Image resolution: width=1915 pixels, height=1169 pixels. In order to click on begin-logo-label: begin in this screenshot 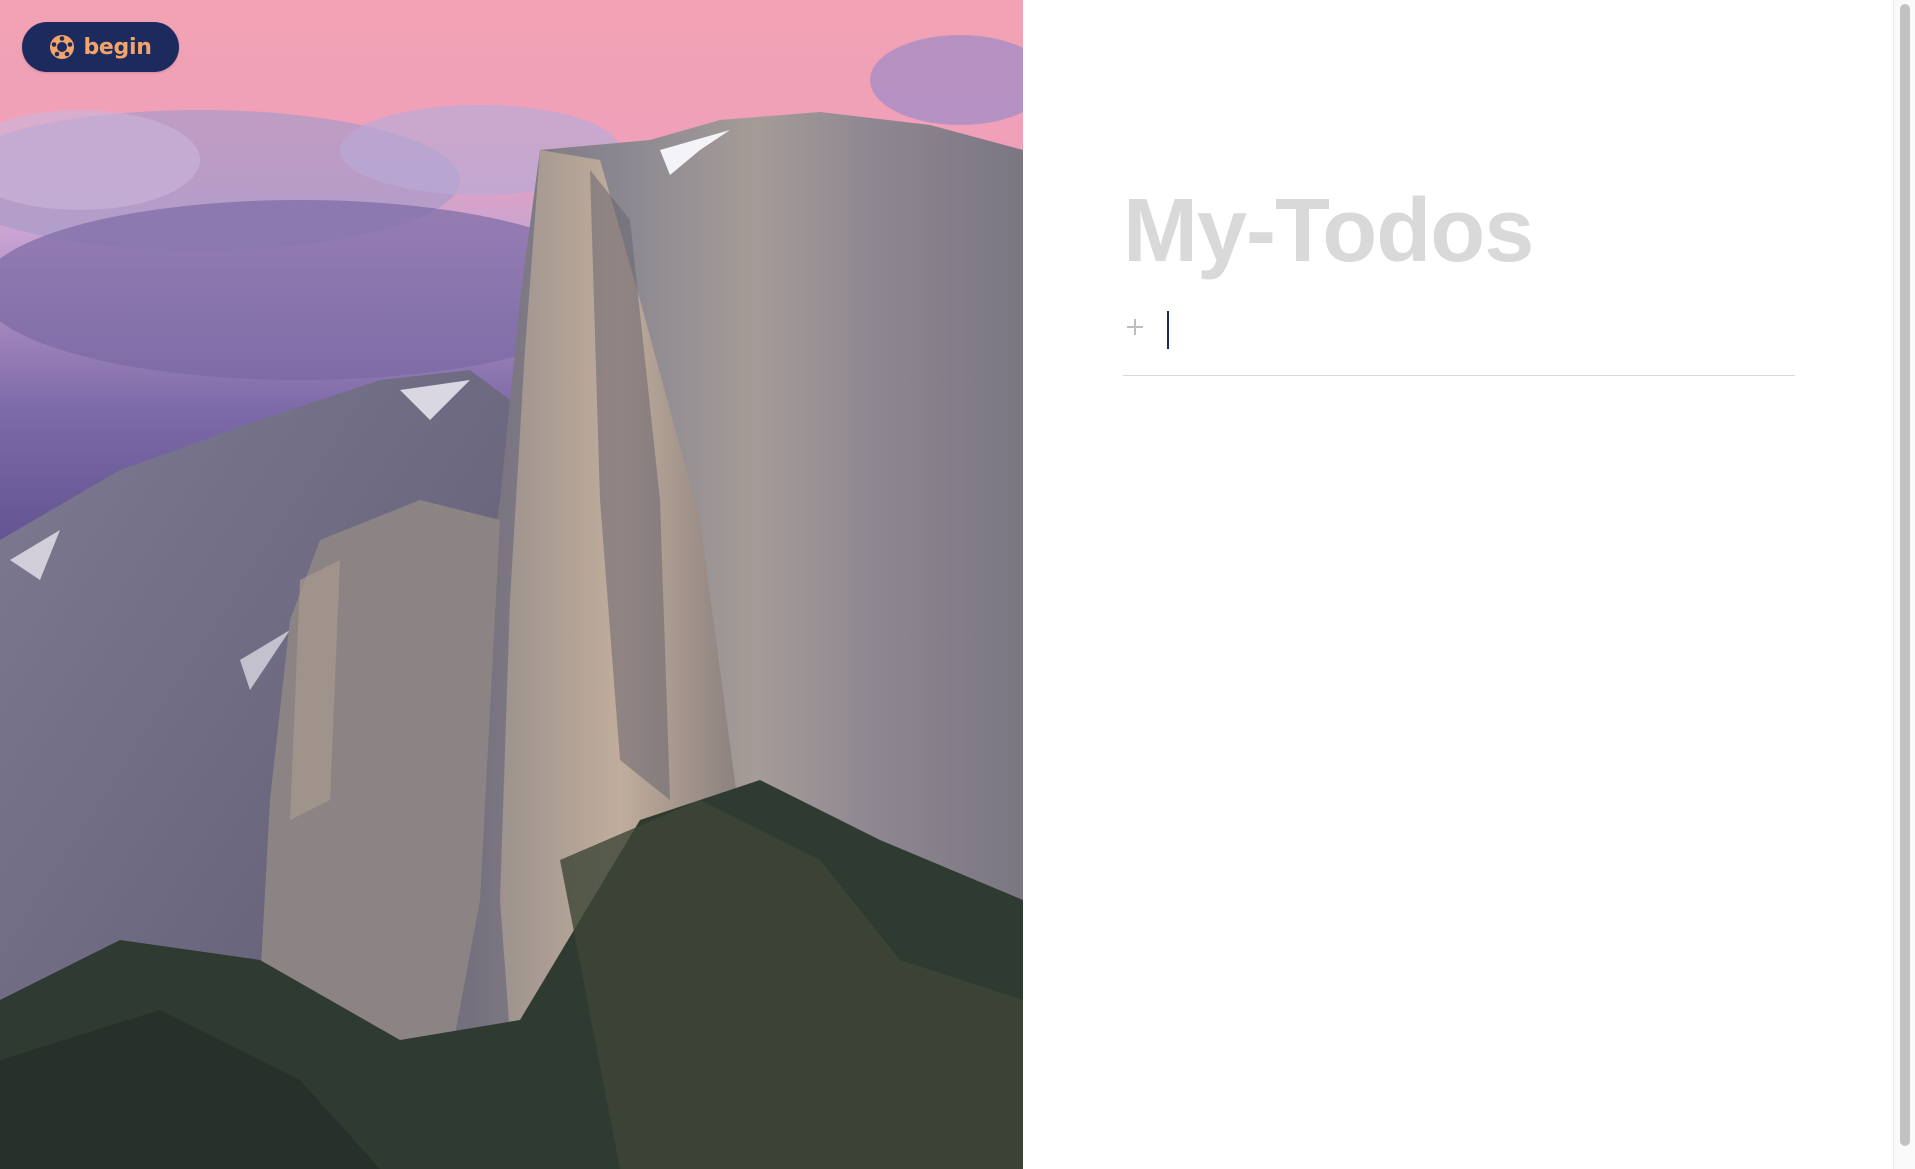, I will do `click(117, 47)`.